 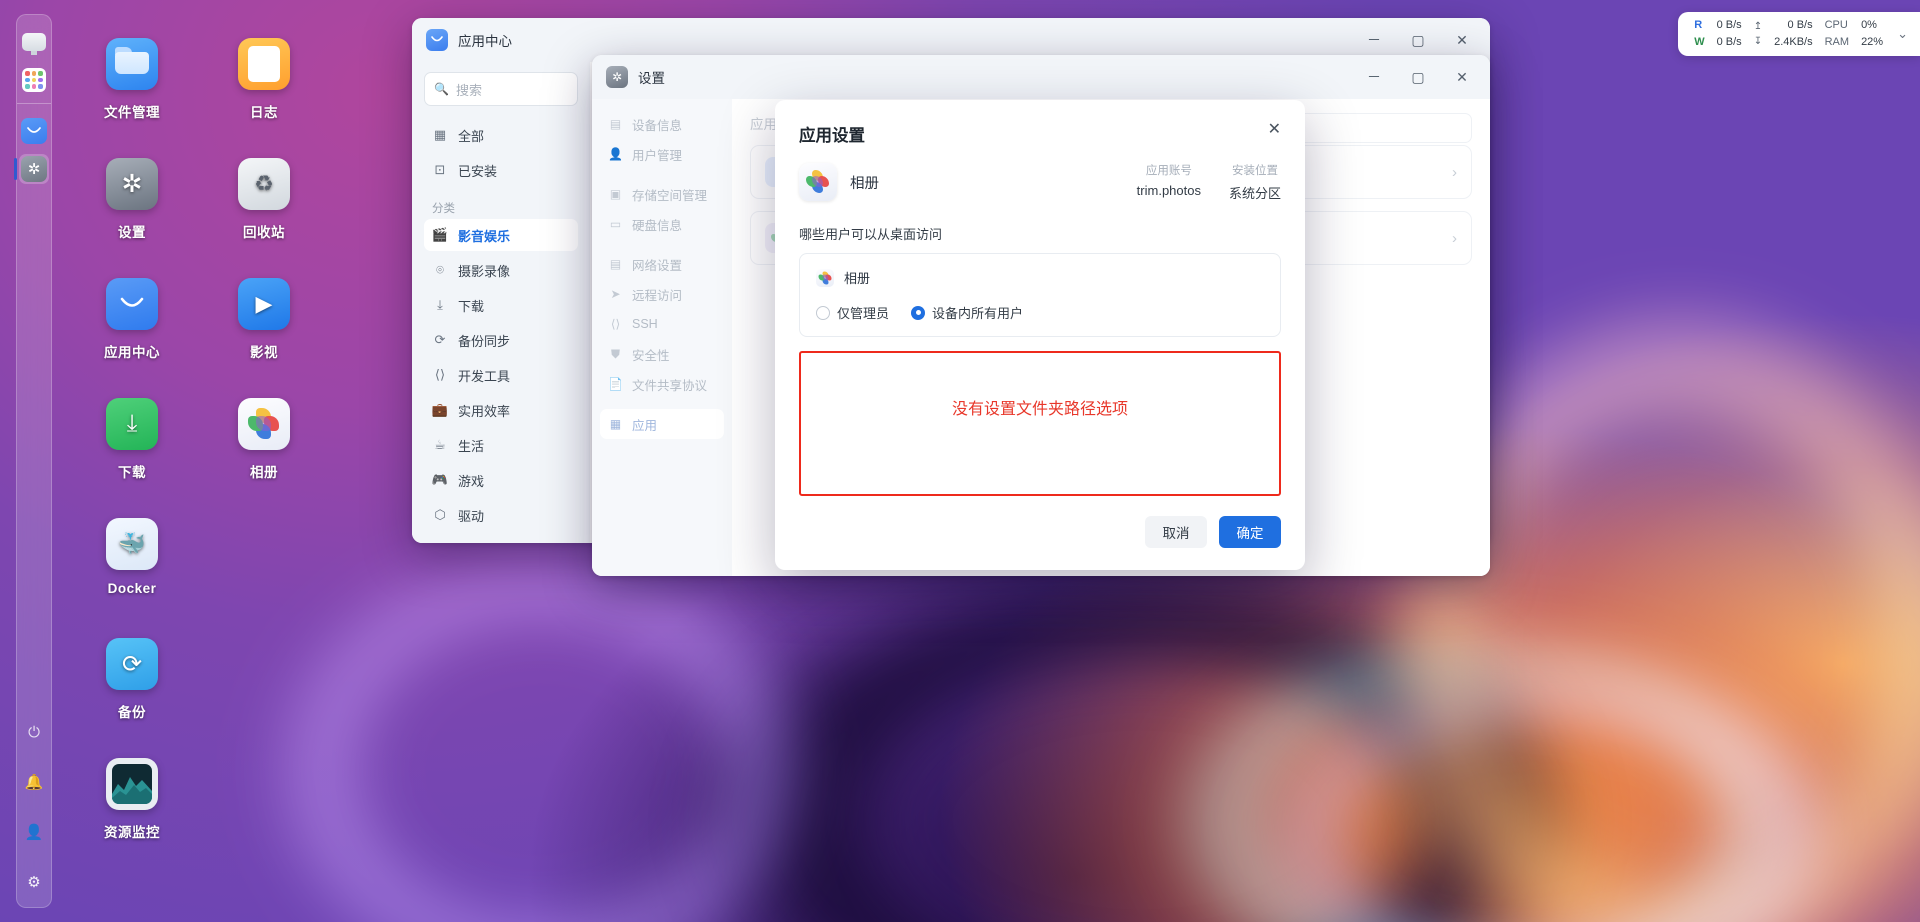 I want to click on bell-icon: 🔔, so click(x=34, y=782).